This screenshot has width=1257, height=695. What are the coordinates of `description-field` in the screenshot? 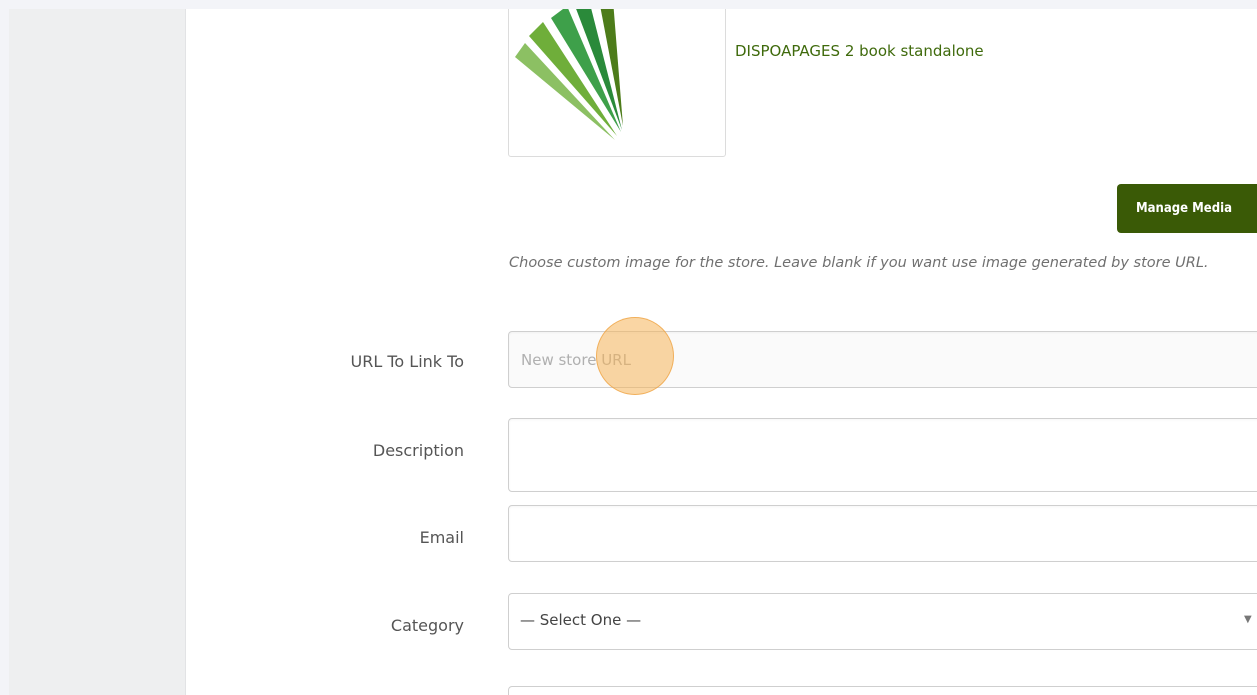 It's located at (882, 455).